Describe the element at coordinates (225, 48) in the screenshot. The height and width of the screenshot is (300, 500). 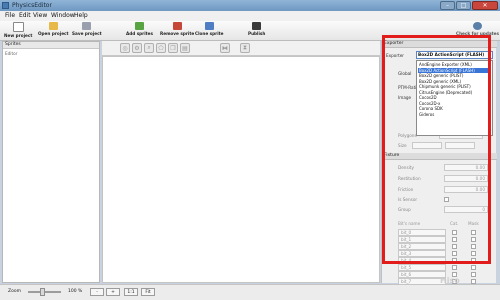
I see `flip-horizontal-icon: ⧓` at that location.